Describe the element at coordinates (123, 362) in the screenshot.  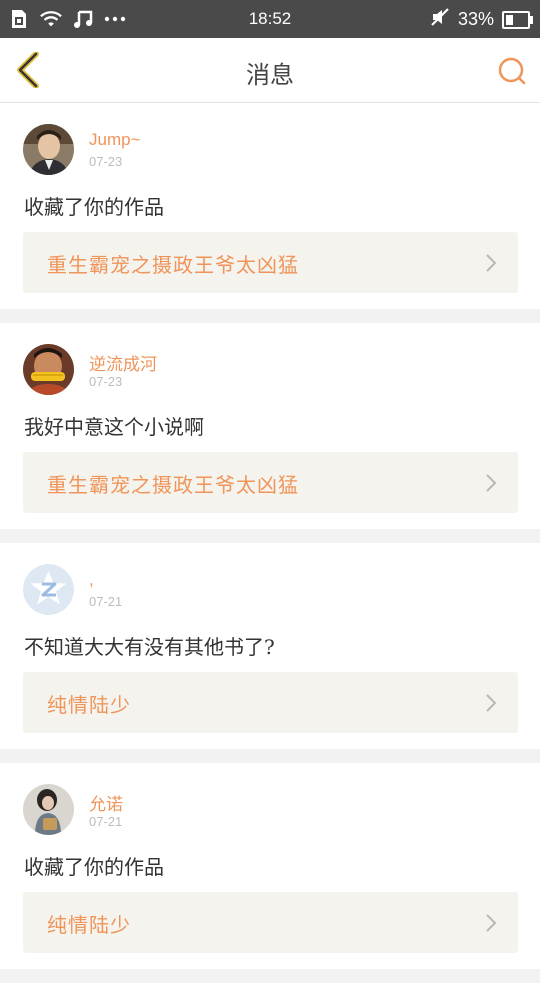
I see `username: 逆流成河` at that location.